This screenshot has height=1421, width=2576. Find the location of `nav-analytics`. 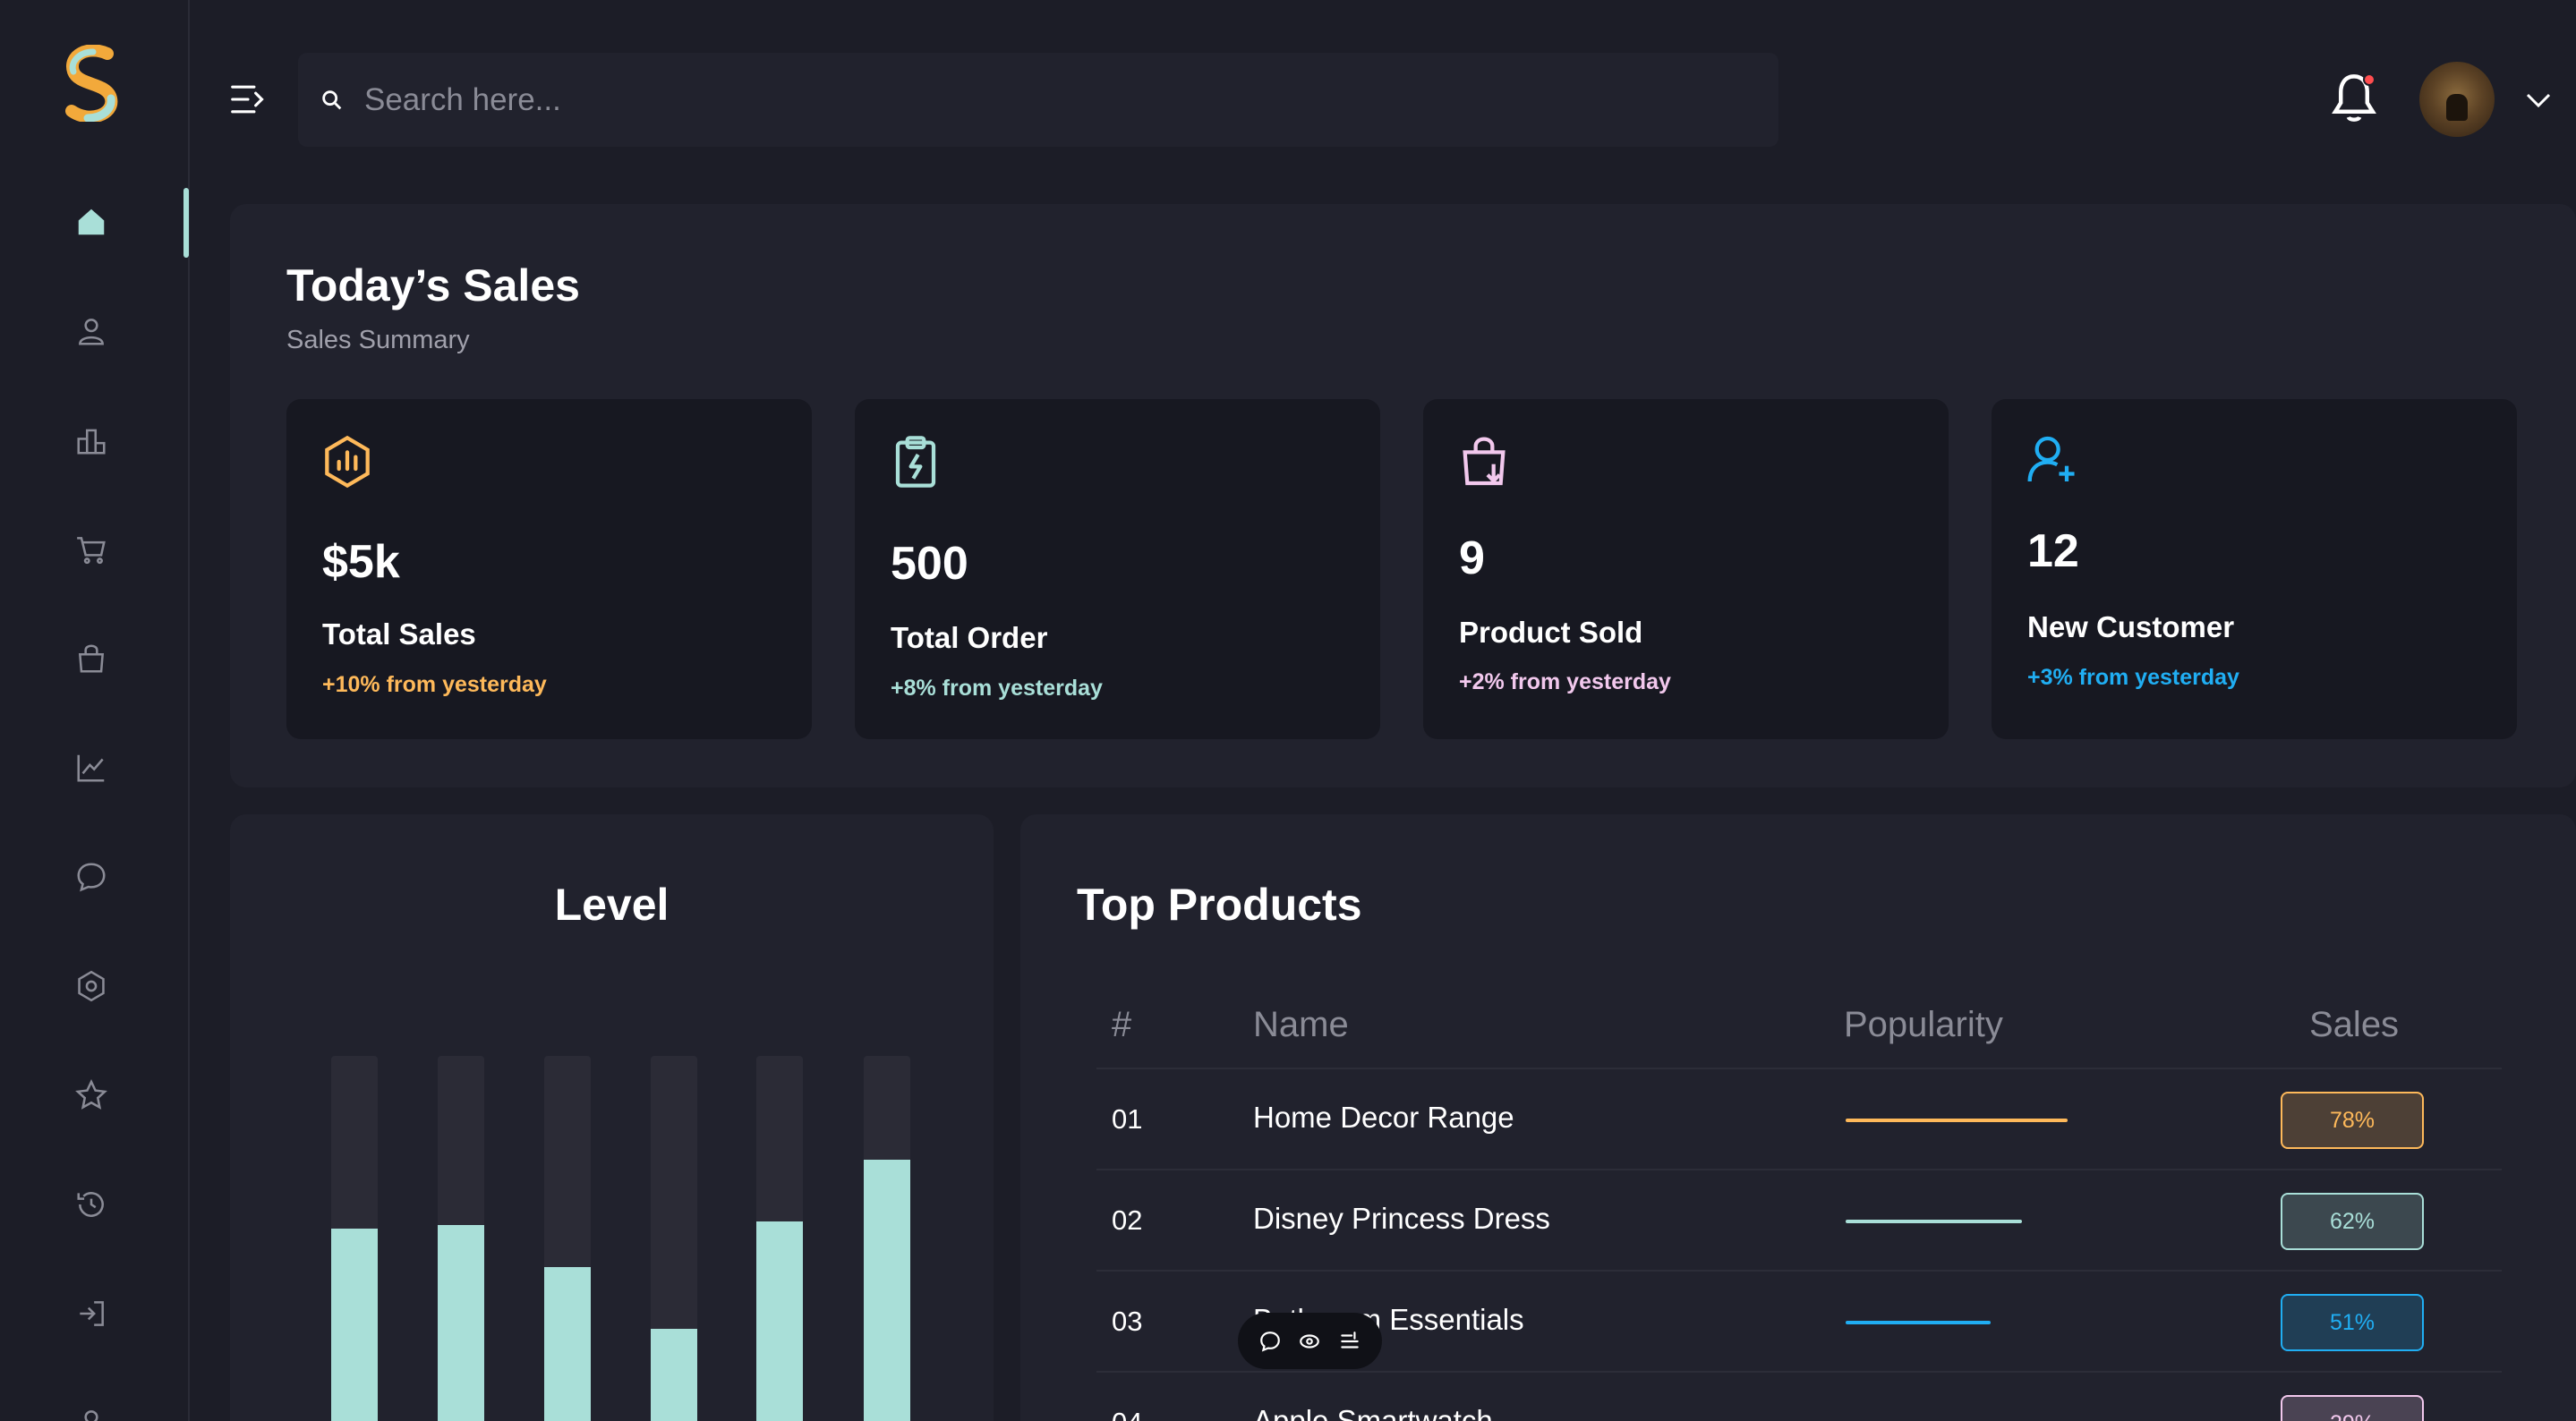

nav-analytics is located at coordinates (91, 767).